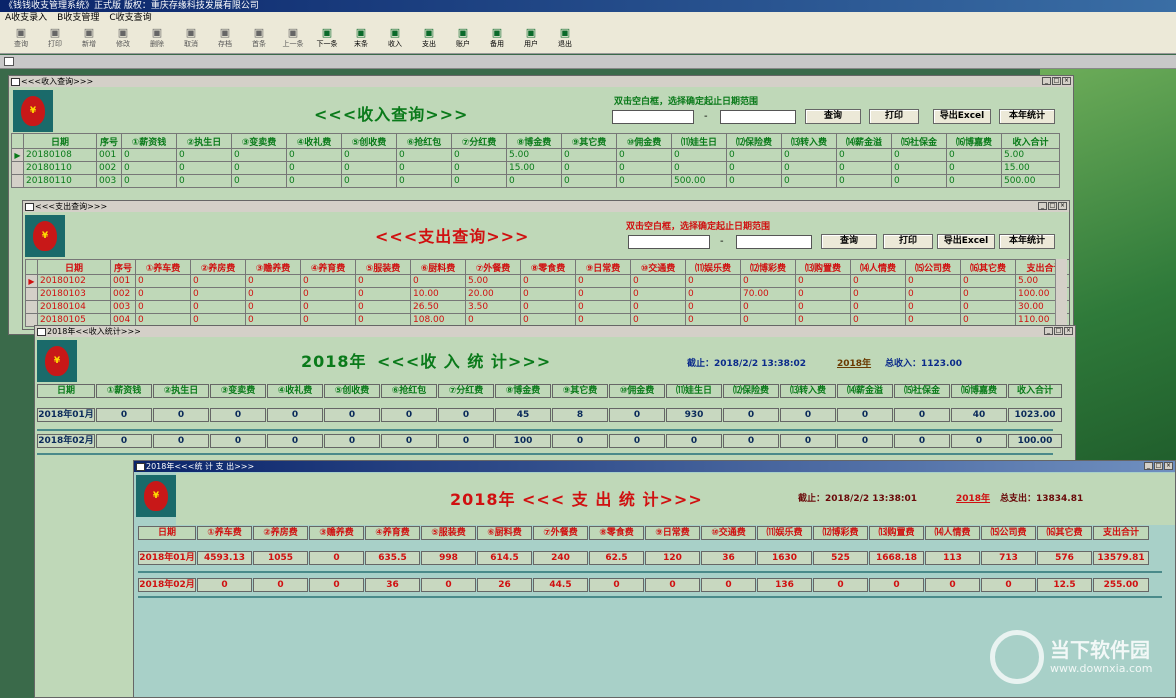 Image resolution: width=1176 pixels, height=698 pixels. What do you see at coordinates (479, 141) in the screenshot?
I see `column-header: ⑦分红费` at bounding box center [479, 141].